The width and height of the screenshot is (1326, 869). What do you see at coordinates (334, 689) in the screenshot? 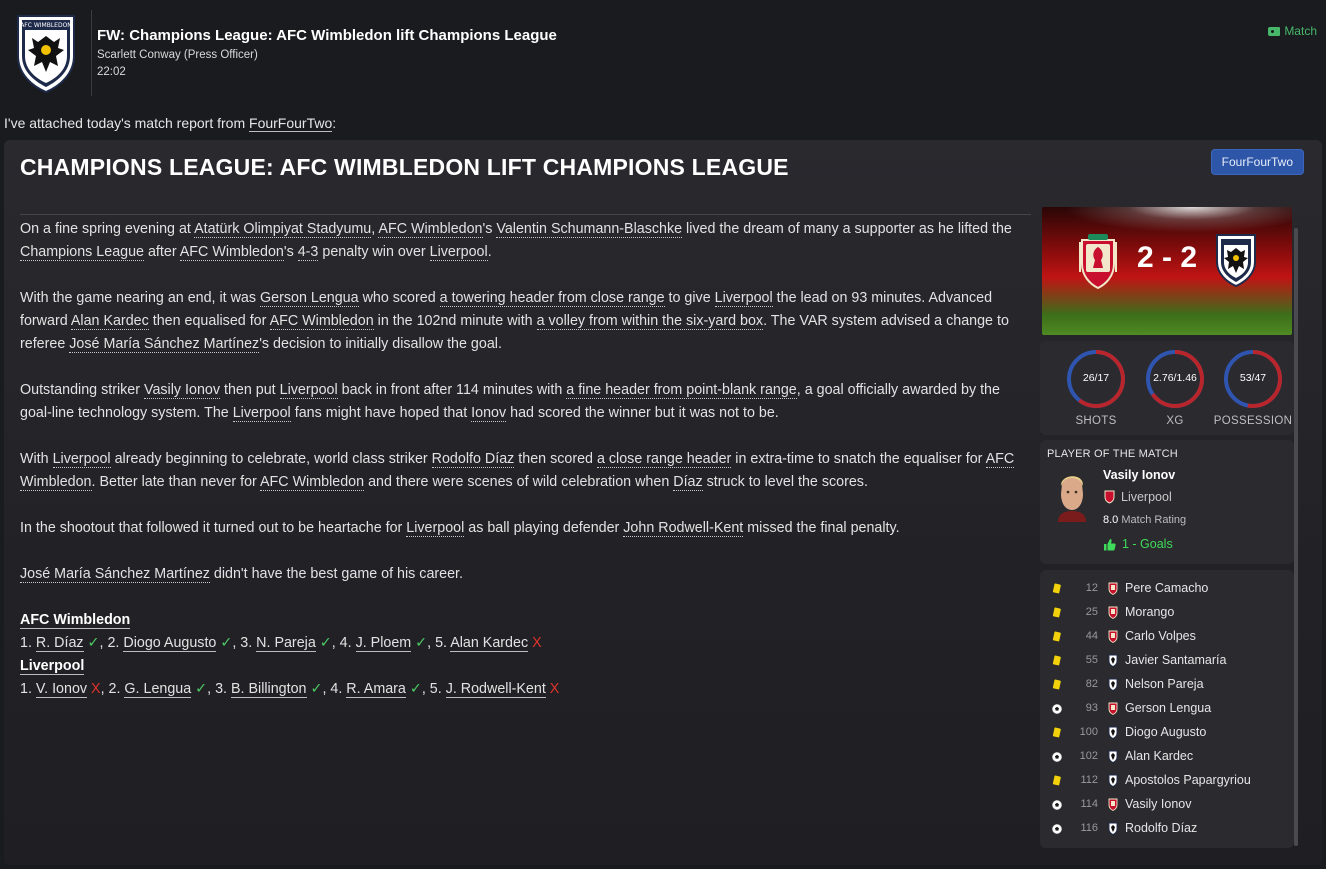
I see `kick-number: , 4.` at bounding box center [334, 689].